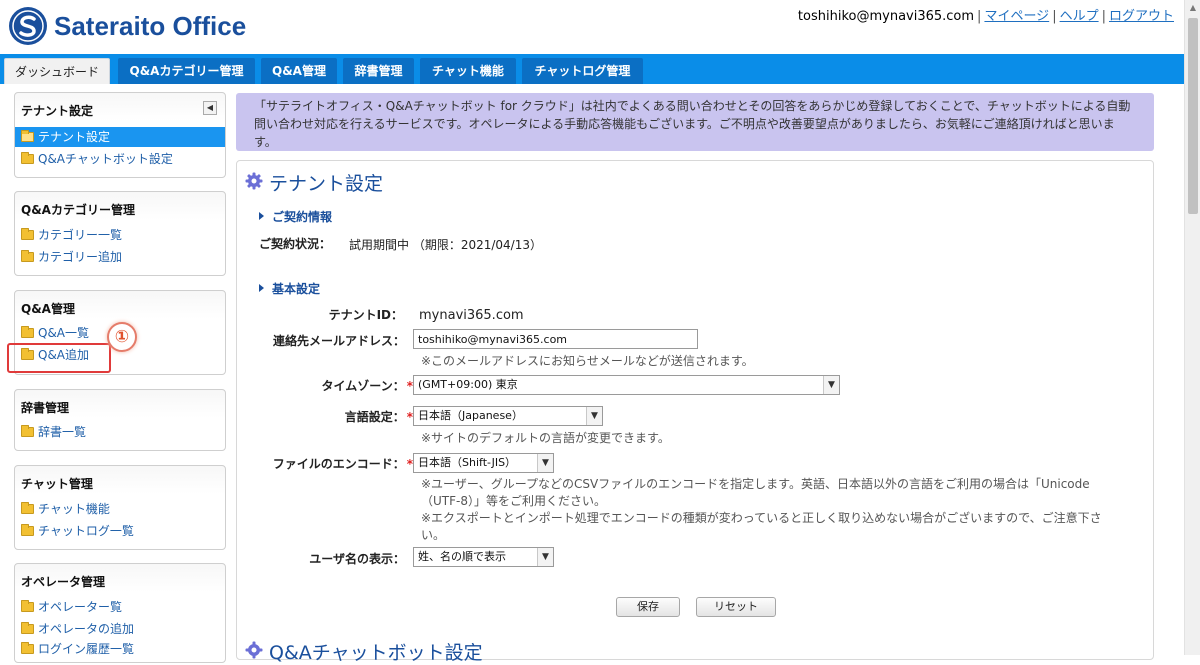 This screenshot has height=665, width=1200. I want to click on encode-select: 日本語（Shift-JIS） ▼, so click(483, 463).